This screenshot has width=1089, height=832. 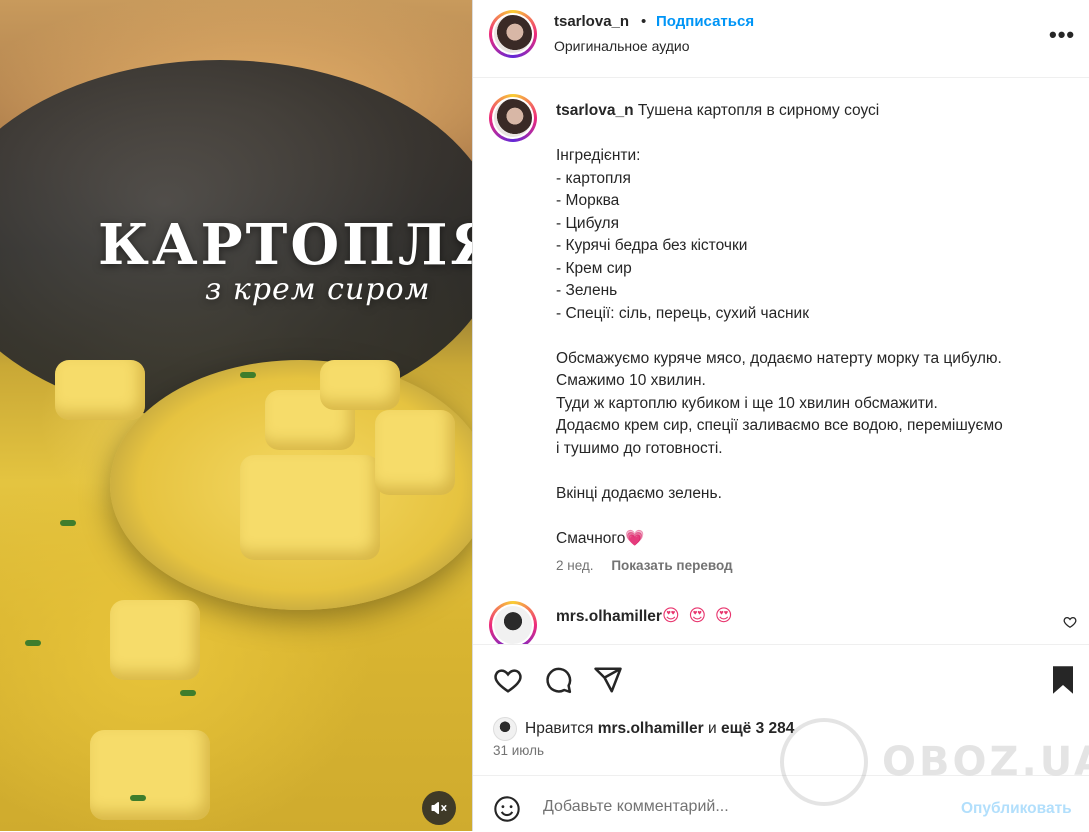 I want to click on ingredient-line: - Курячі бедра без кісточки, so click(x=652, y=245).